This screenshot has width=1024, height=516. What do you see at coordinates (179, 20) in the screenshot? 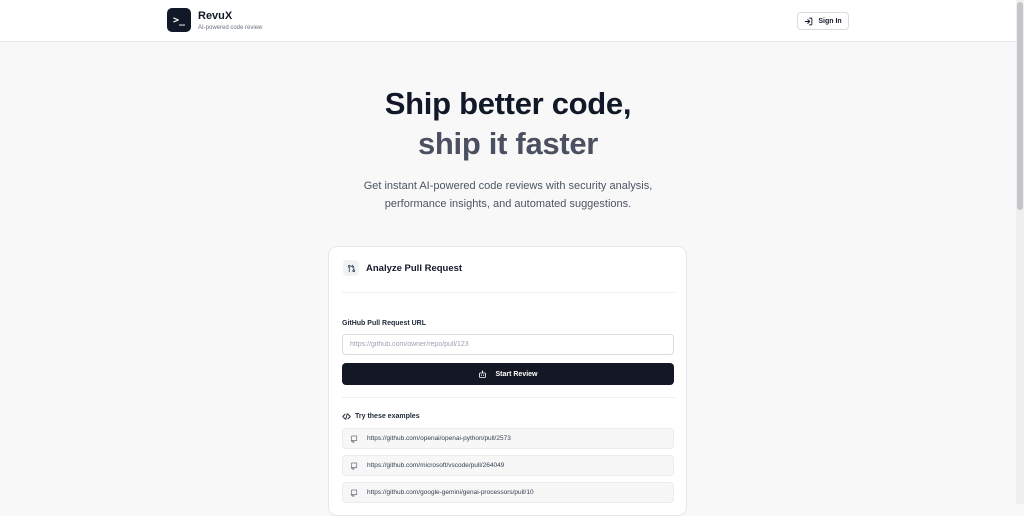
I see `terminal-logo-icon: >_` at bounding box center [179, 20].